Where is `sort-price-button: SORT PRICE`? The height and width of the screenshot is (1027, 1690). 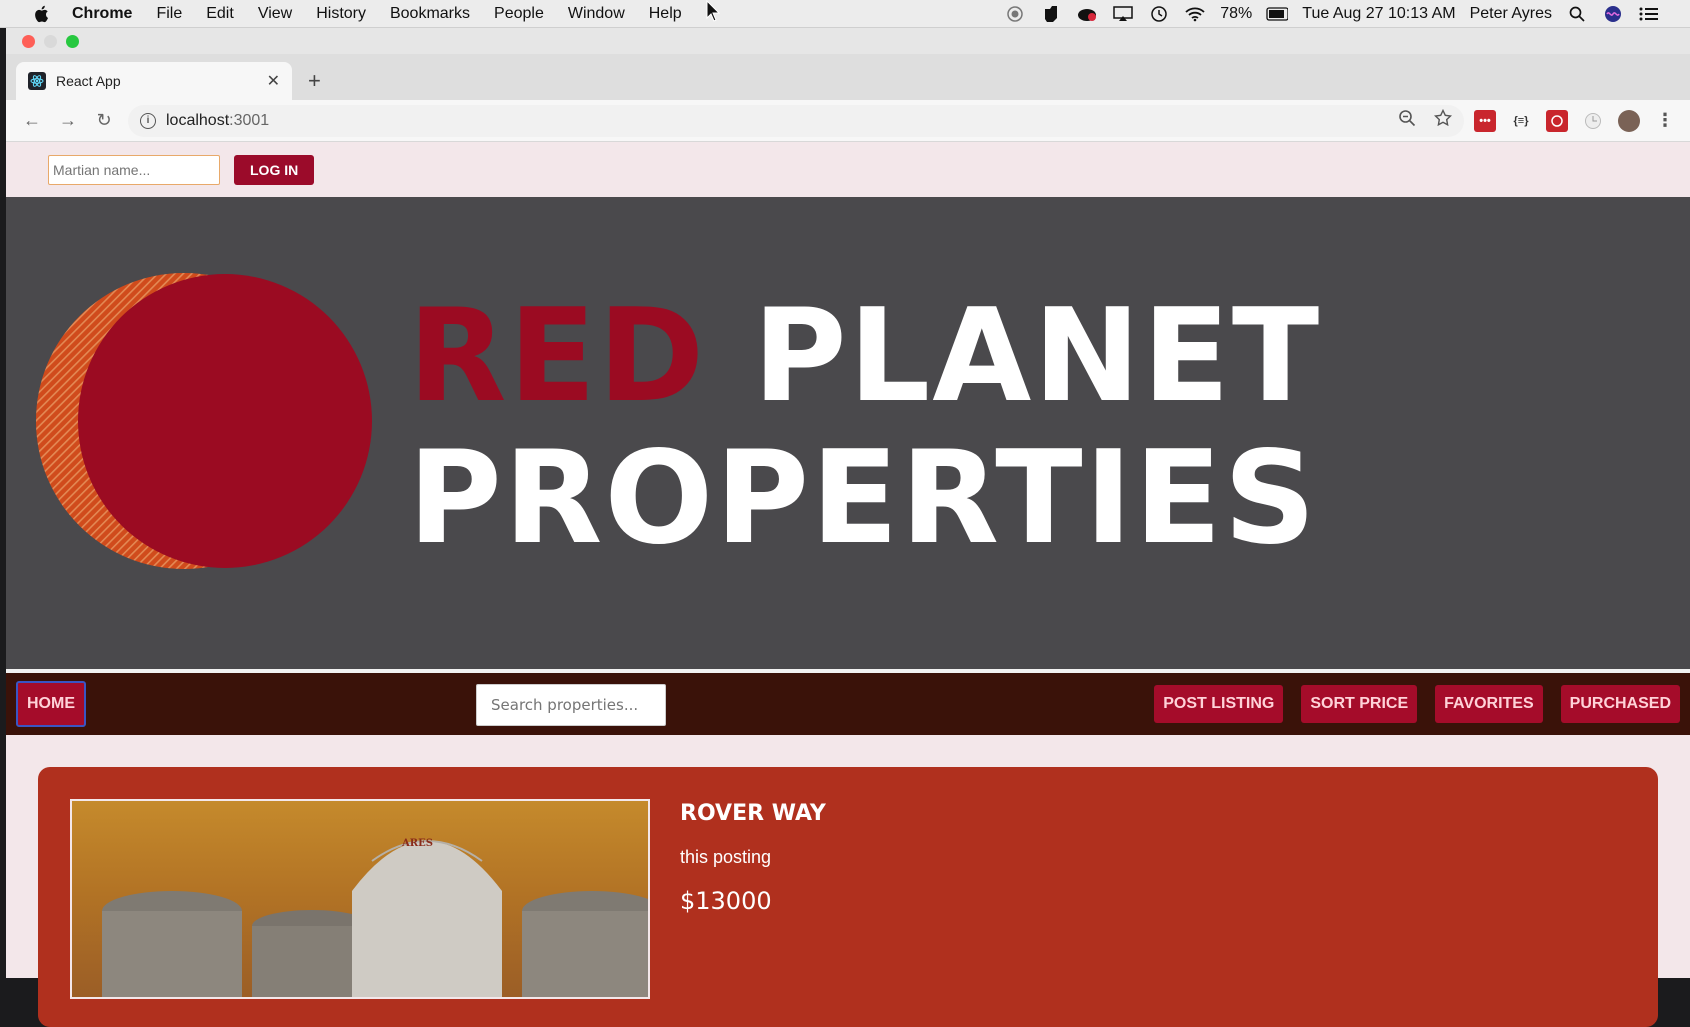 sort-price-button: SORT PRICE is located at coordinates (1359, 704).